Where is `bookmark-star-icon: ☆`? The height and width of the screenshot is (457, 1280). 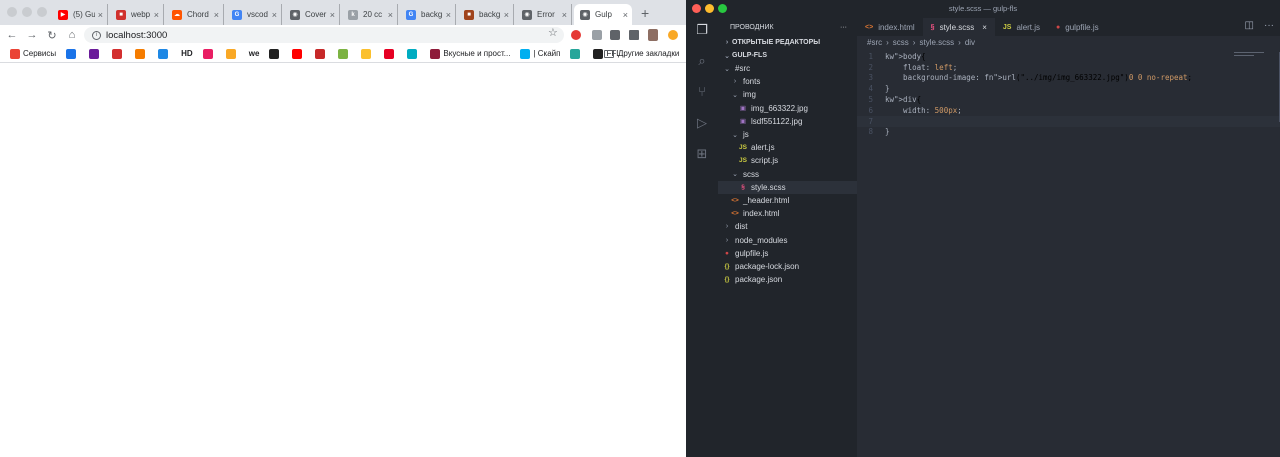
bookmark-star-icon: ☆ is located at coordinates (553, 32).